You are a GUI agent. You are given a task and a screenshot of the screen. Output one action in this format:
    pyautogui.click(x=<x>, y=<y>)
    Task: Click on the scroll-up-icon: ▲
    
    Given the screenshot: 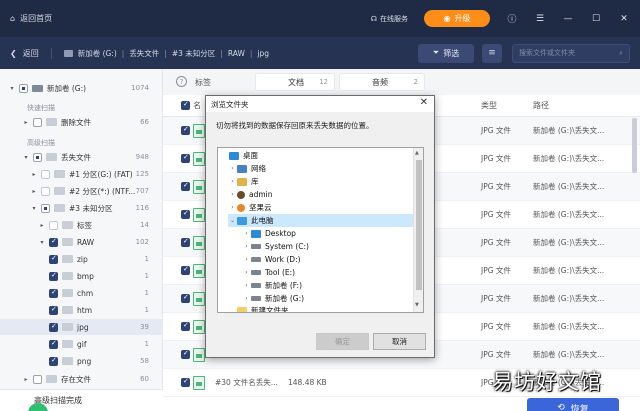 What is the action you would take?
    pyautogui.click(x=417, y=153)
    